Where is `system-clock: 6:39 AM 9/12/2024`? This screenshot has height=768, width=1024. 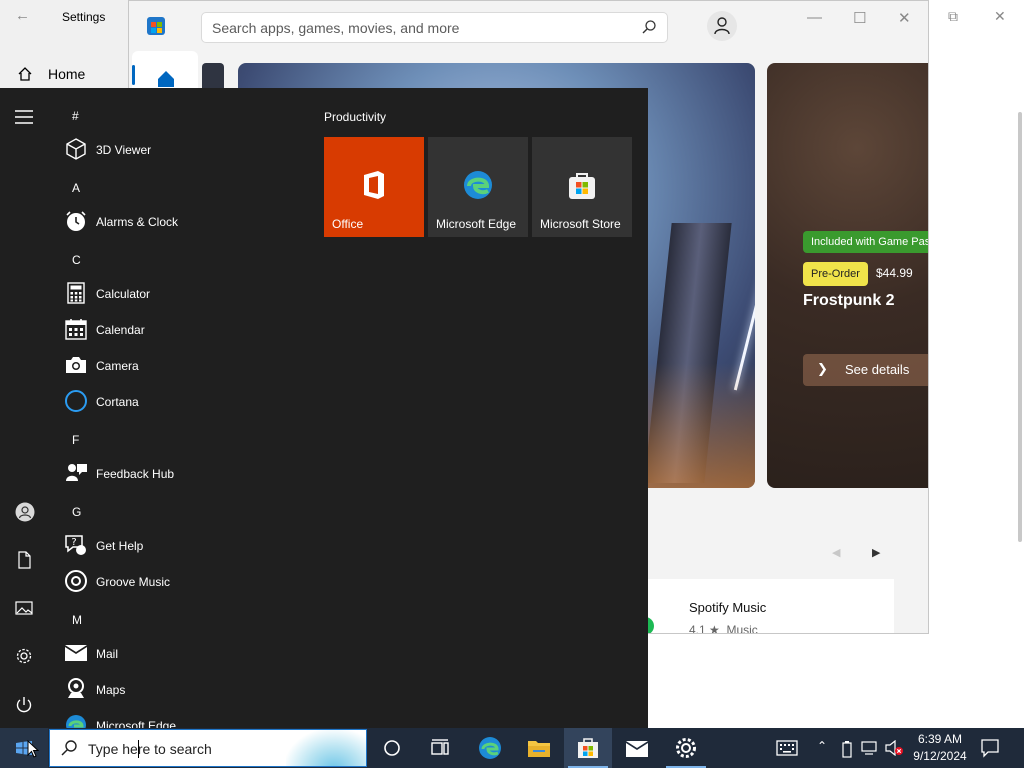 system-clock: 6:39 AM 9/12/2024 is located at coordinates (940, 748).